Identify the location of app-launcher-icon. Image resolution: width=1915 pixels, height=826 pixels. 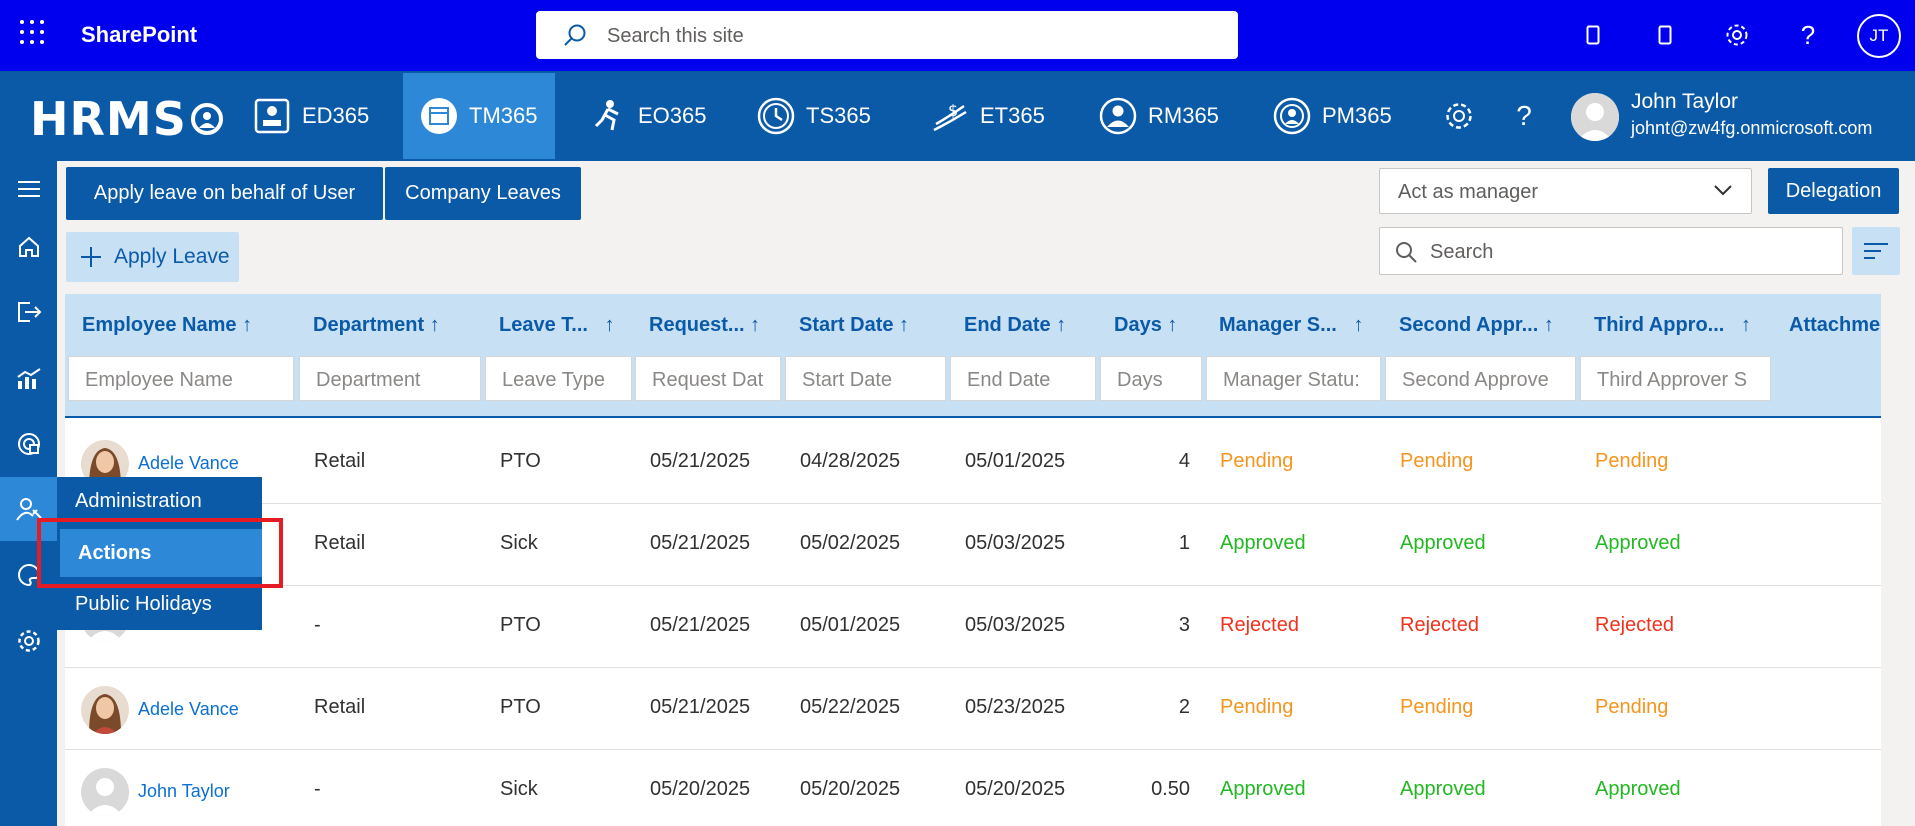
(33, 33).